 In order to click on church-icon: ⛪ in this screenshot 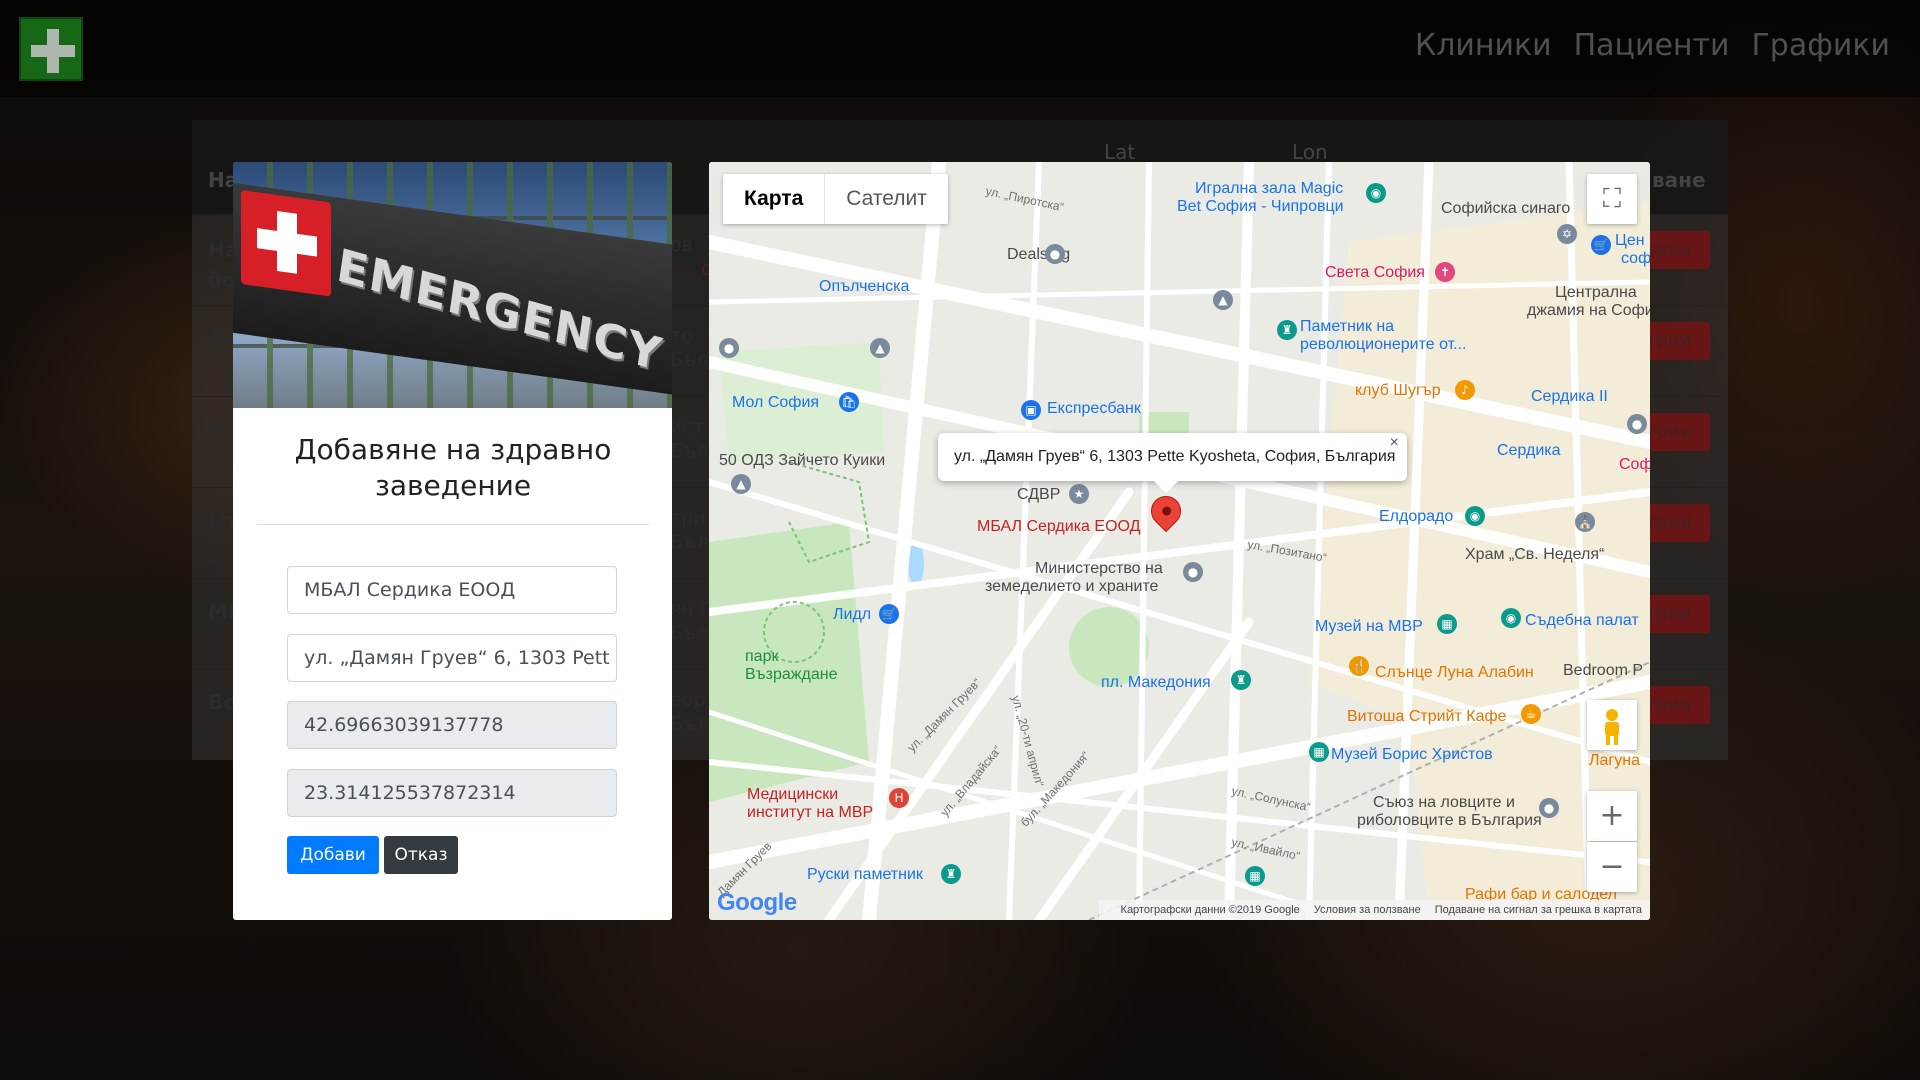, I will do `click(1585, 522)`.